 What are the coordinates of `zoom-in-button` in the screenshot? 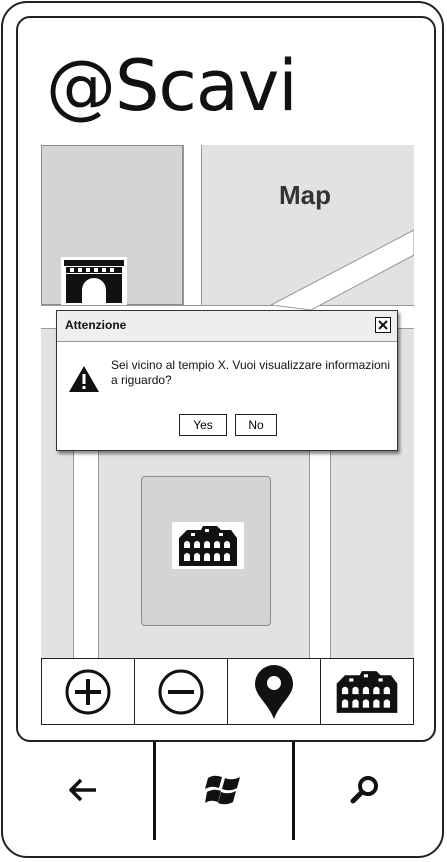 It's located at (88, 691).